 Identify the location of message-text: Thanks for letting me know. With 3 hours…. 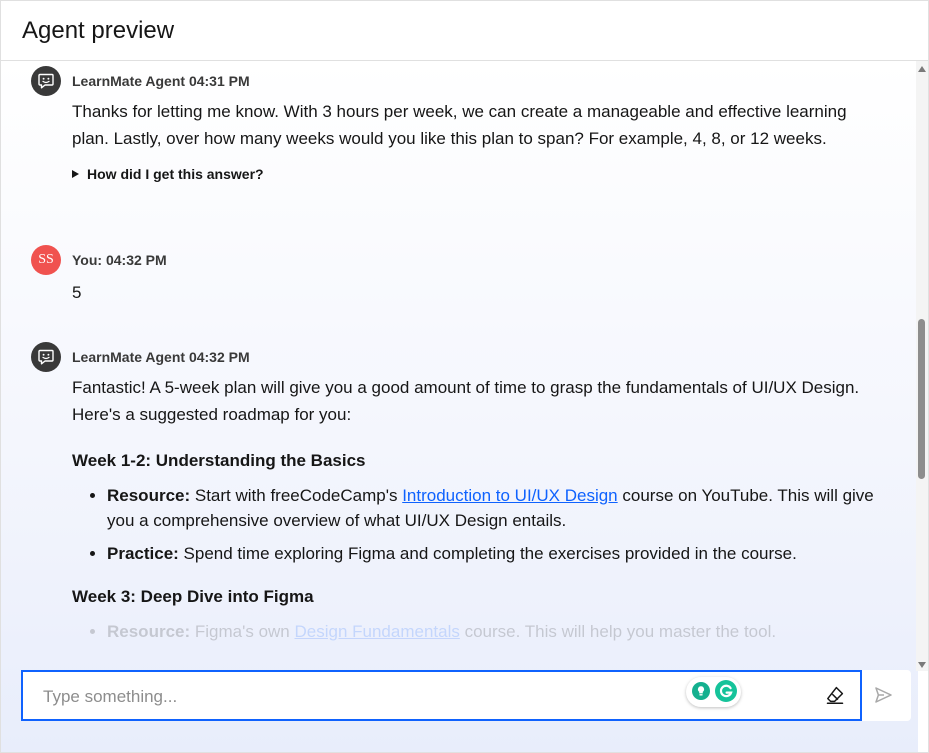
(459, 125).